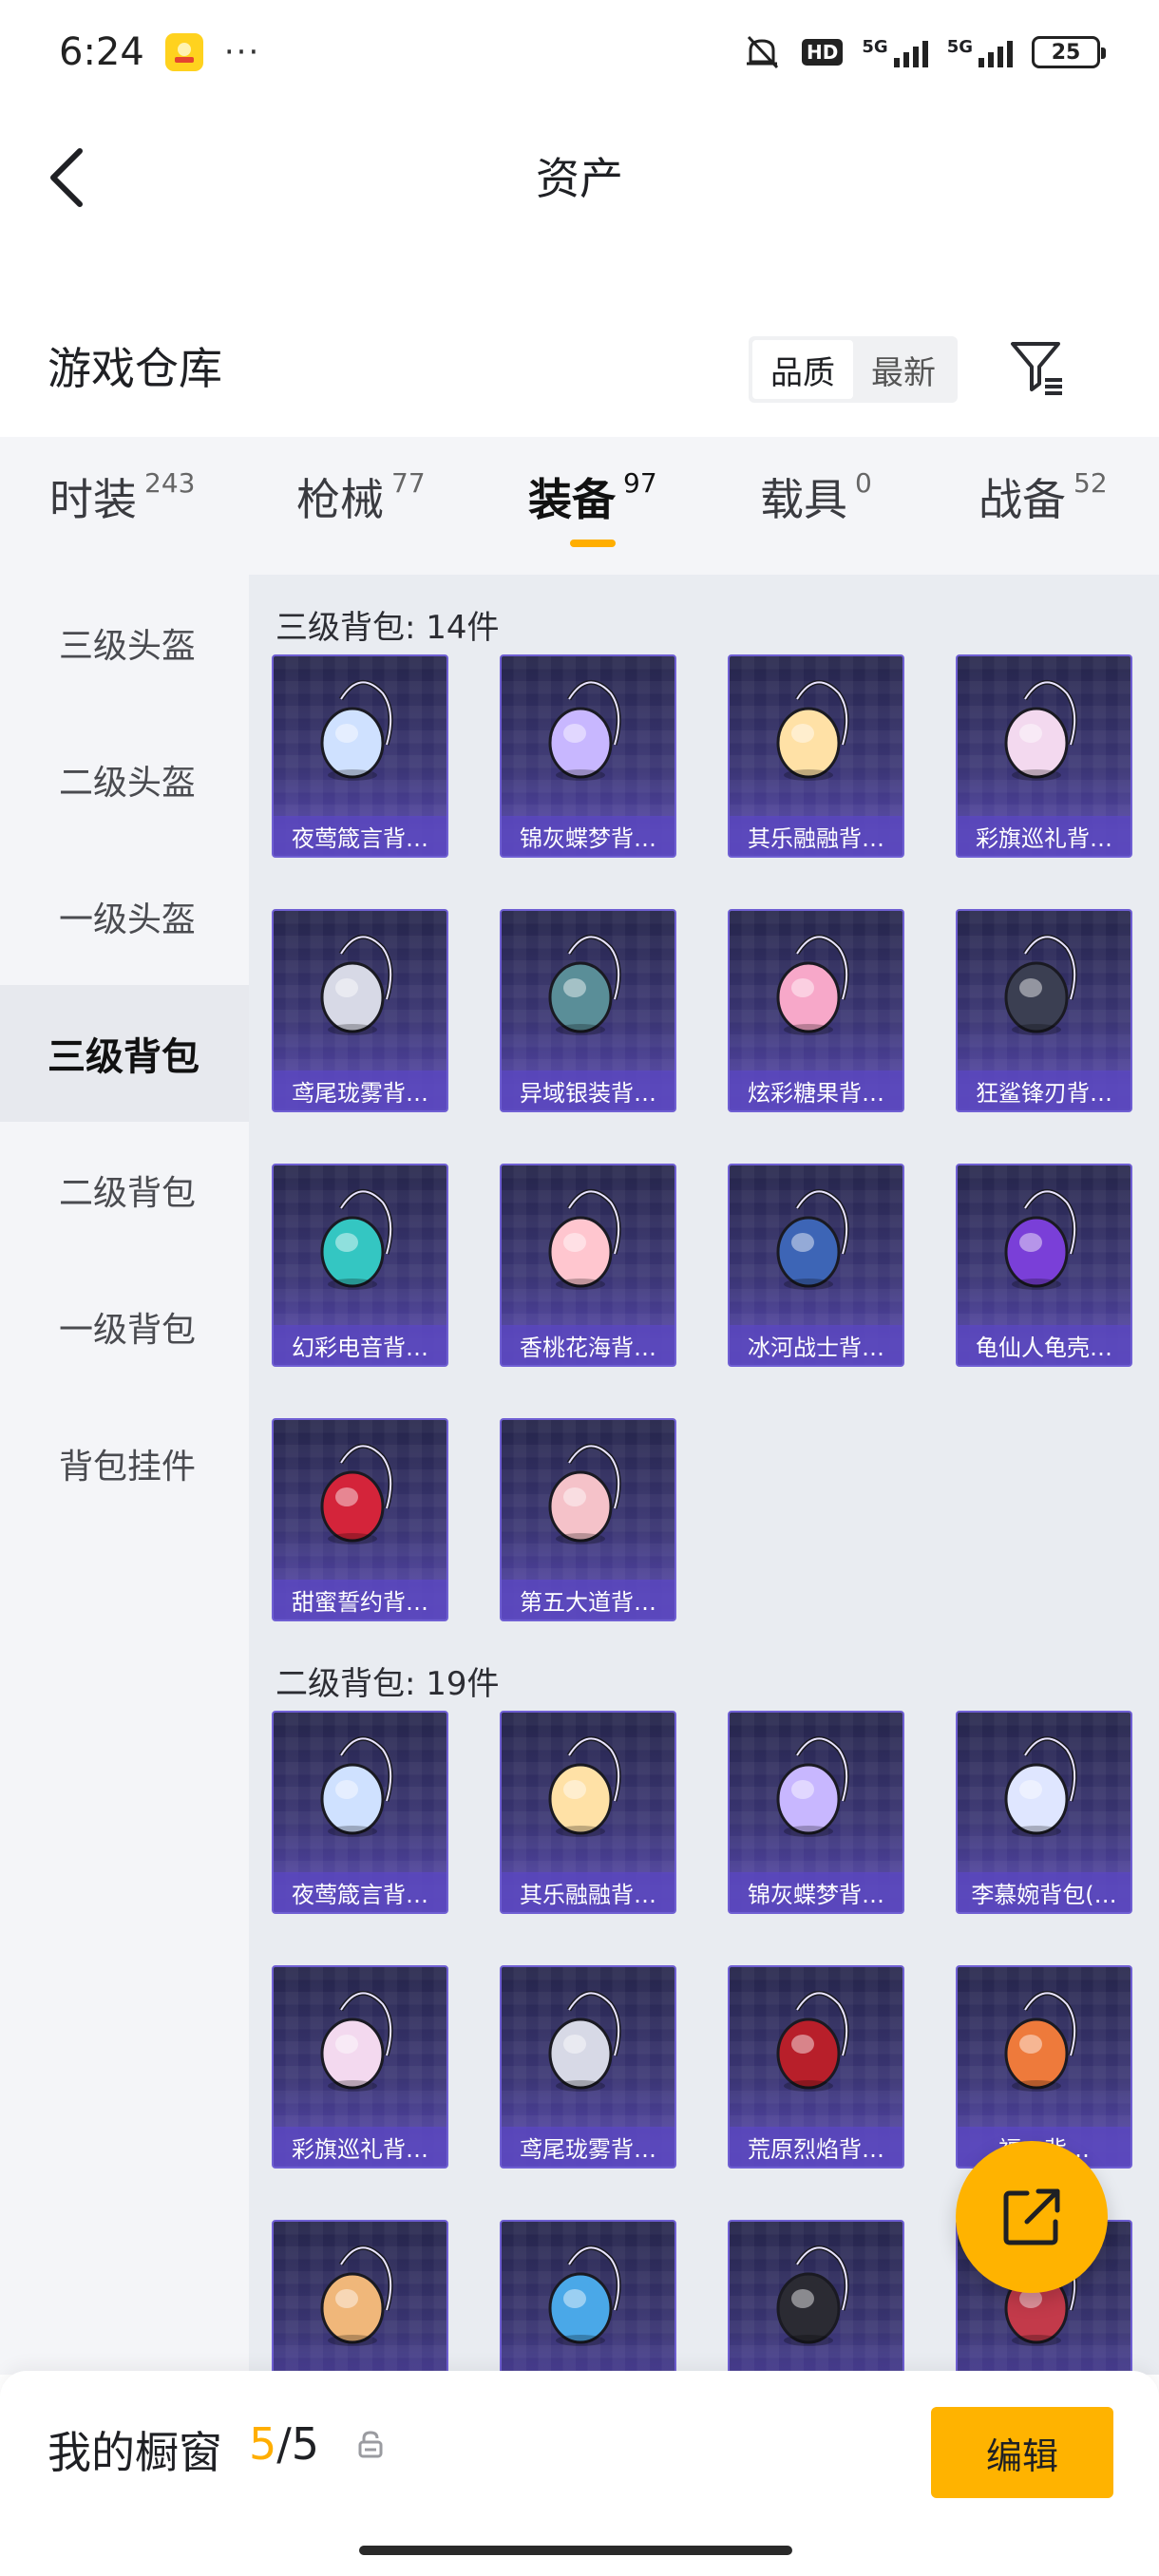 Image resolution: width=1159 pixels, height=2576 pixels. I want to click on status-bar: 6:24 ··· HD 5G 5G 25, so click(579, 52).